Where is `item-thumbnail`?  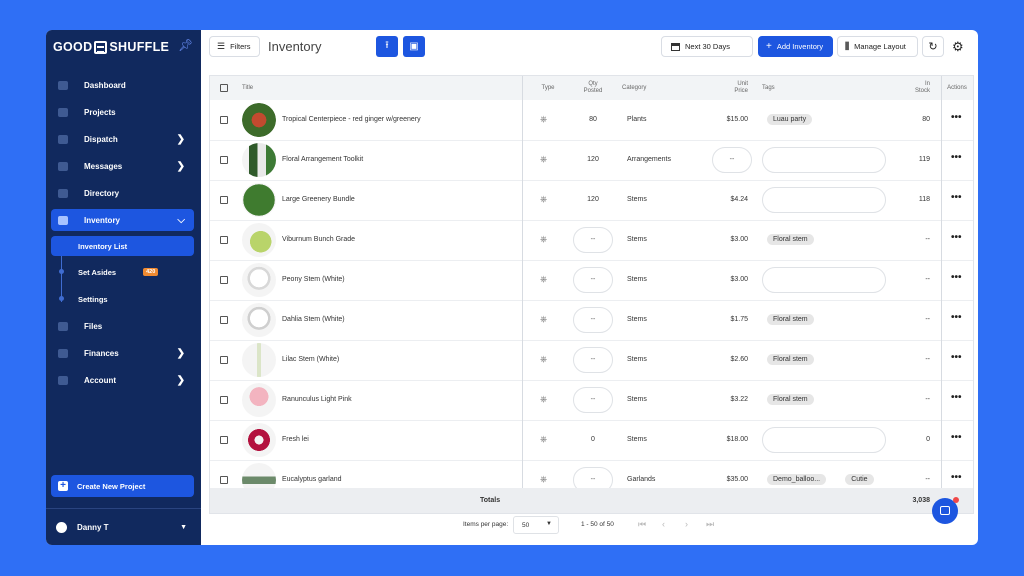 item-thumbnail is located at coordinates (259, 240).